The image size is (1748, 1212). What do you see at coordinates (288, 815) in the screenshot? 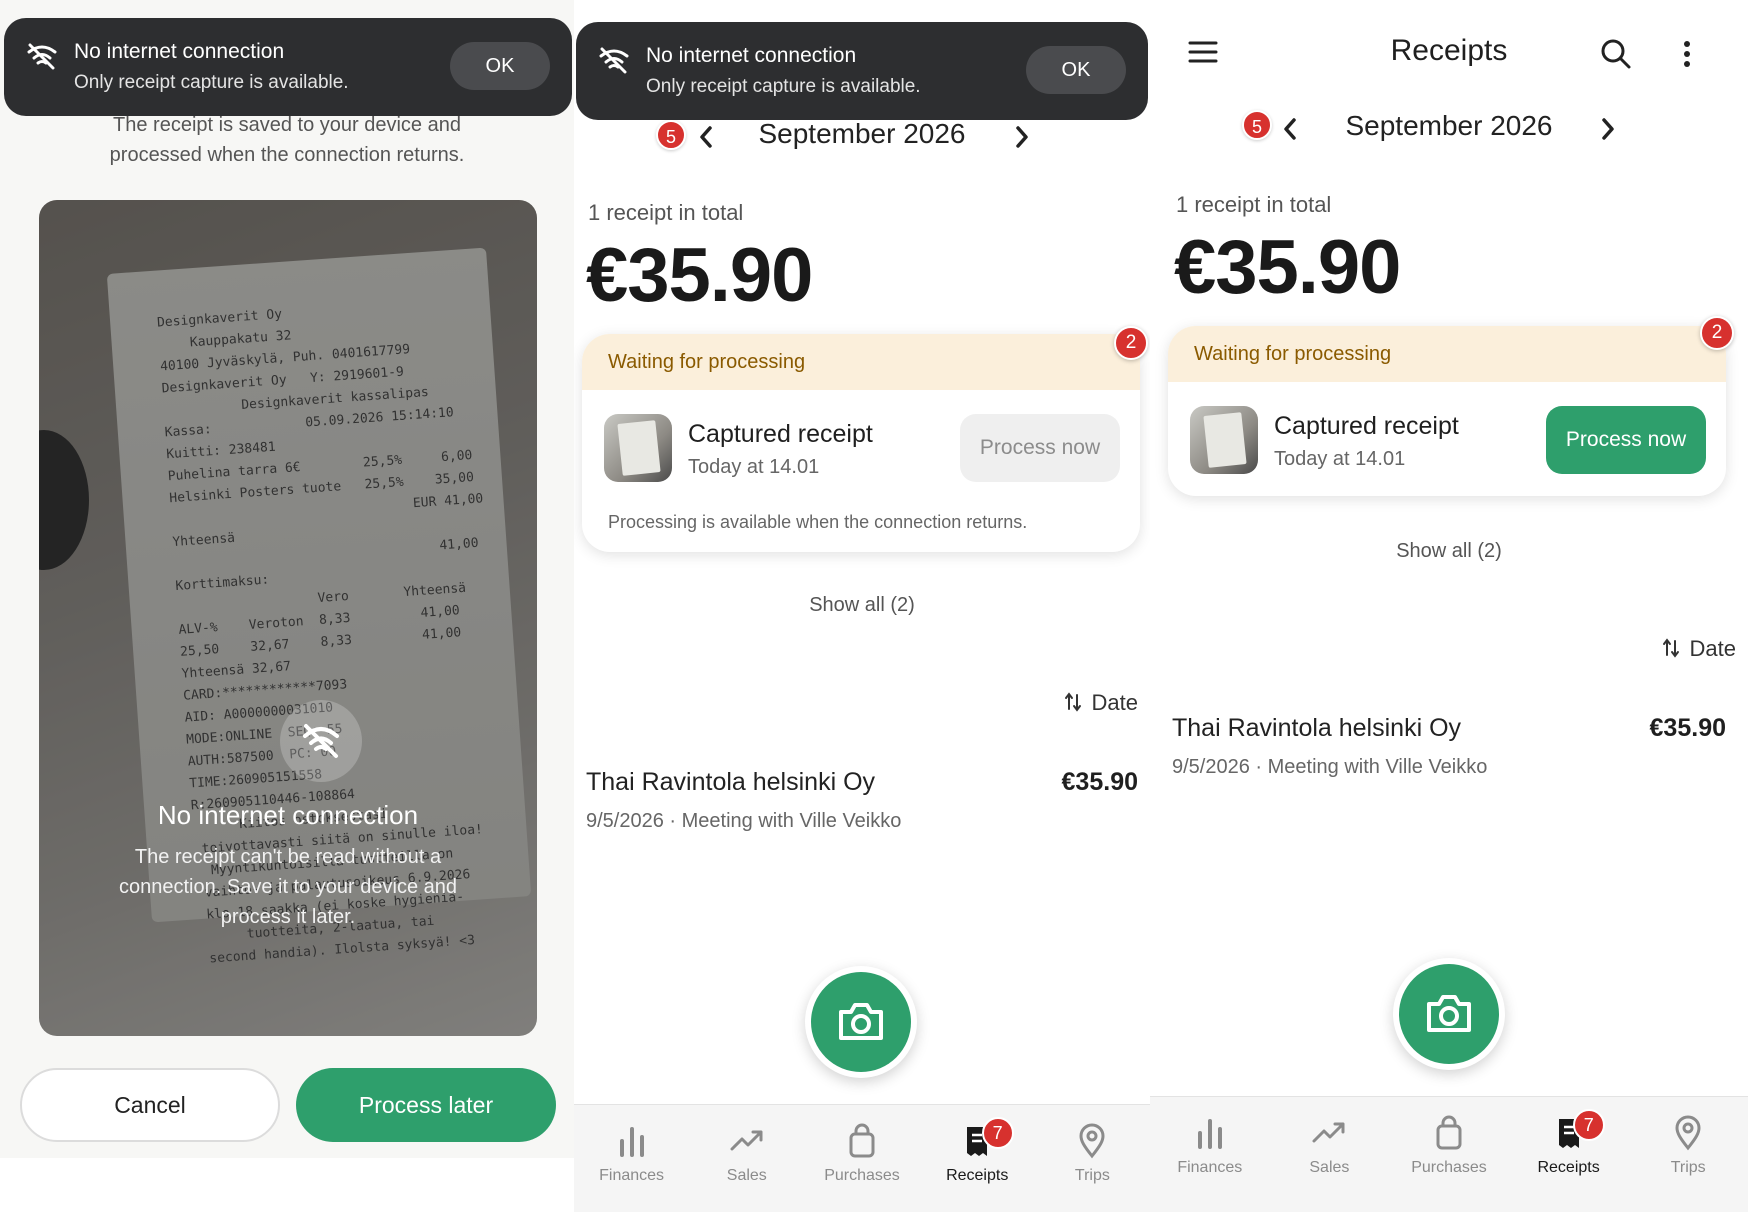
I see `overlay-title: No internet connection` at bounding box center [288, 815].